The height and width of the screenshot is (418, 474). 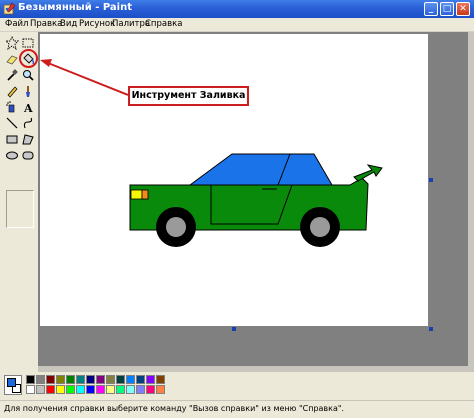 I want to click on callout-arrow, so click(x=84, y=77).